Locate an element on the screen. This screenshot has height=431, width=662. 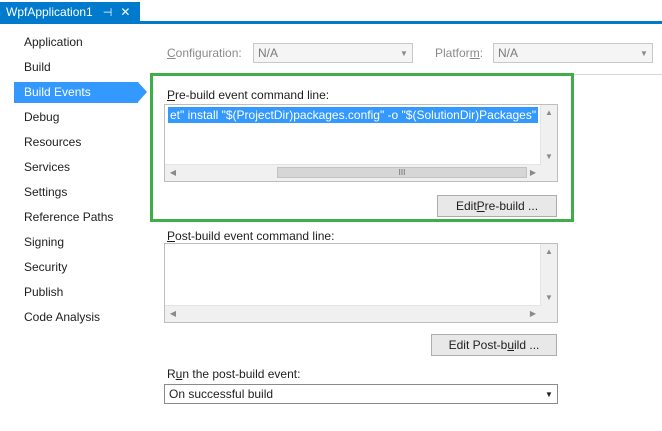
scroll-left-icon: ◀ is located at coordinates (173, 314).